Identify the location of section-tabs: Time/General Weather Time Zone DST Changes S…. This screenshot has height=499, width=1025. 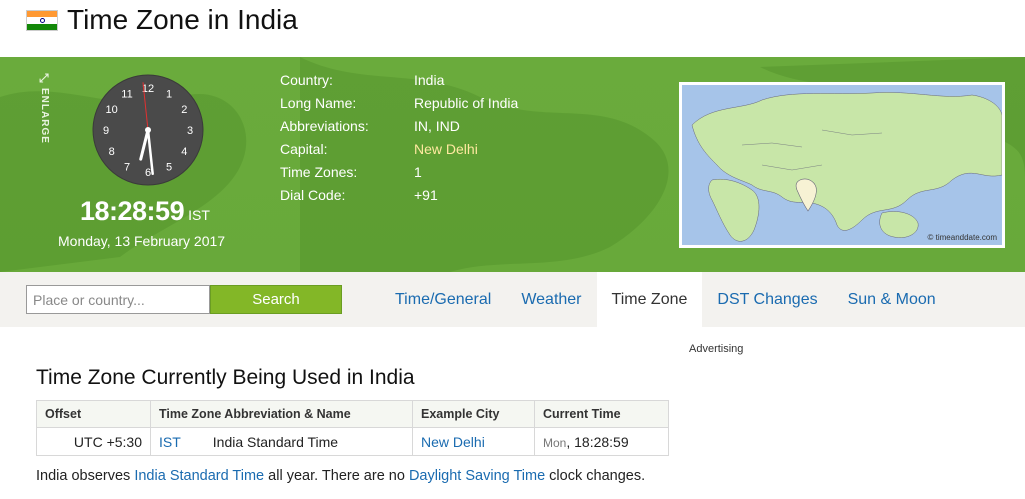
(665, 299).